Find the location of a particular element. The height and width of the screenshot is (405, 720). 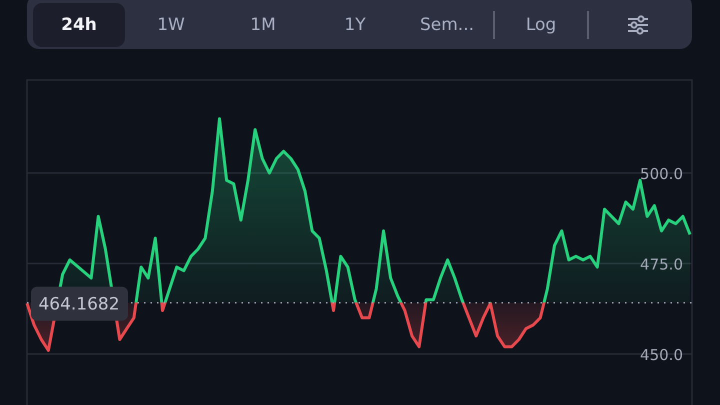

ref-line-label: 464.1682 is located at coordinates (79, 304).